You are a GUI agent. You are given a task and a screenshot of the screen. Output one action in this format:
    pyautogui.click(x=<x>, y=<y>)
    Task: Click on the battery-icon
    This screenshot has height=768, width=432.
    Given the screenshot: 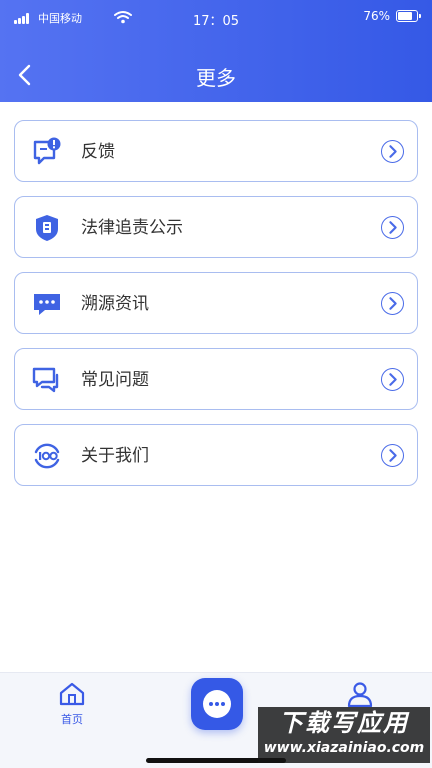 What is the action you would take?
    pyautogui.click(x=408, y=16)
    